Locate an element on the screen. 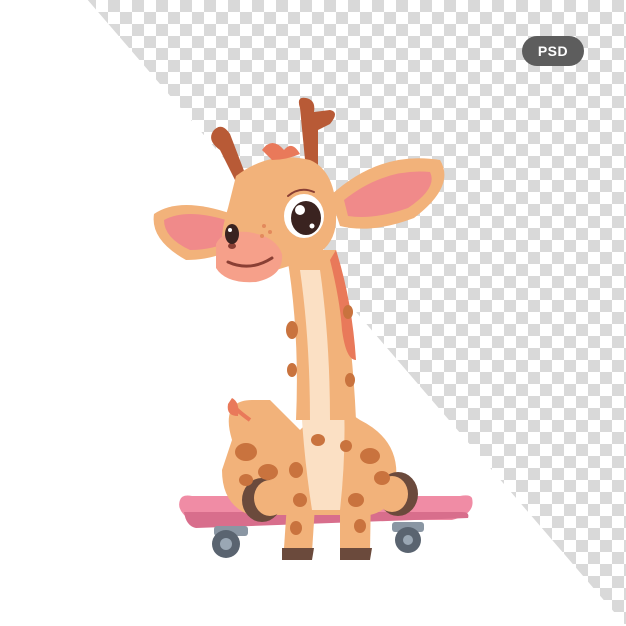 This screenshot has height=626, width=626. skateboard-wheel-left is located at coordinates (230, 542).